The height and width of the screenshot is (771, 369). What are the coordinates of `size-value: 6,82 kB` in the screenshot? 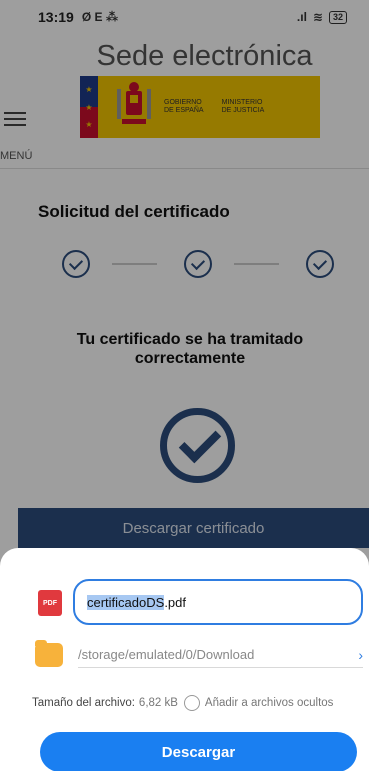 It's located at (158, 703).